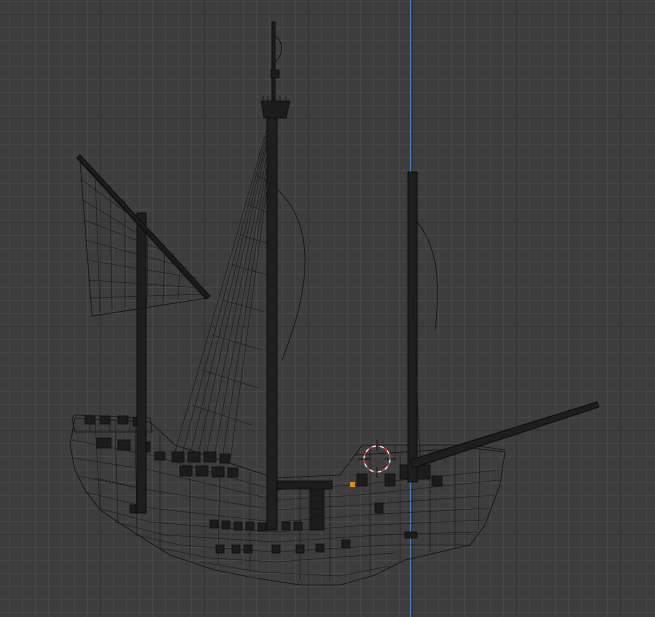 This screenshot has height=617, width=655. I want to click on gun-ports, so click(296, 528).